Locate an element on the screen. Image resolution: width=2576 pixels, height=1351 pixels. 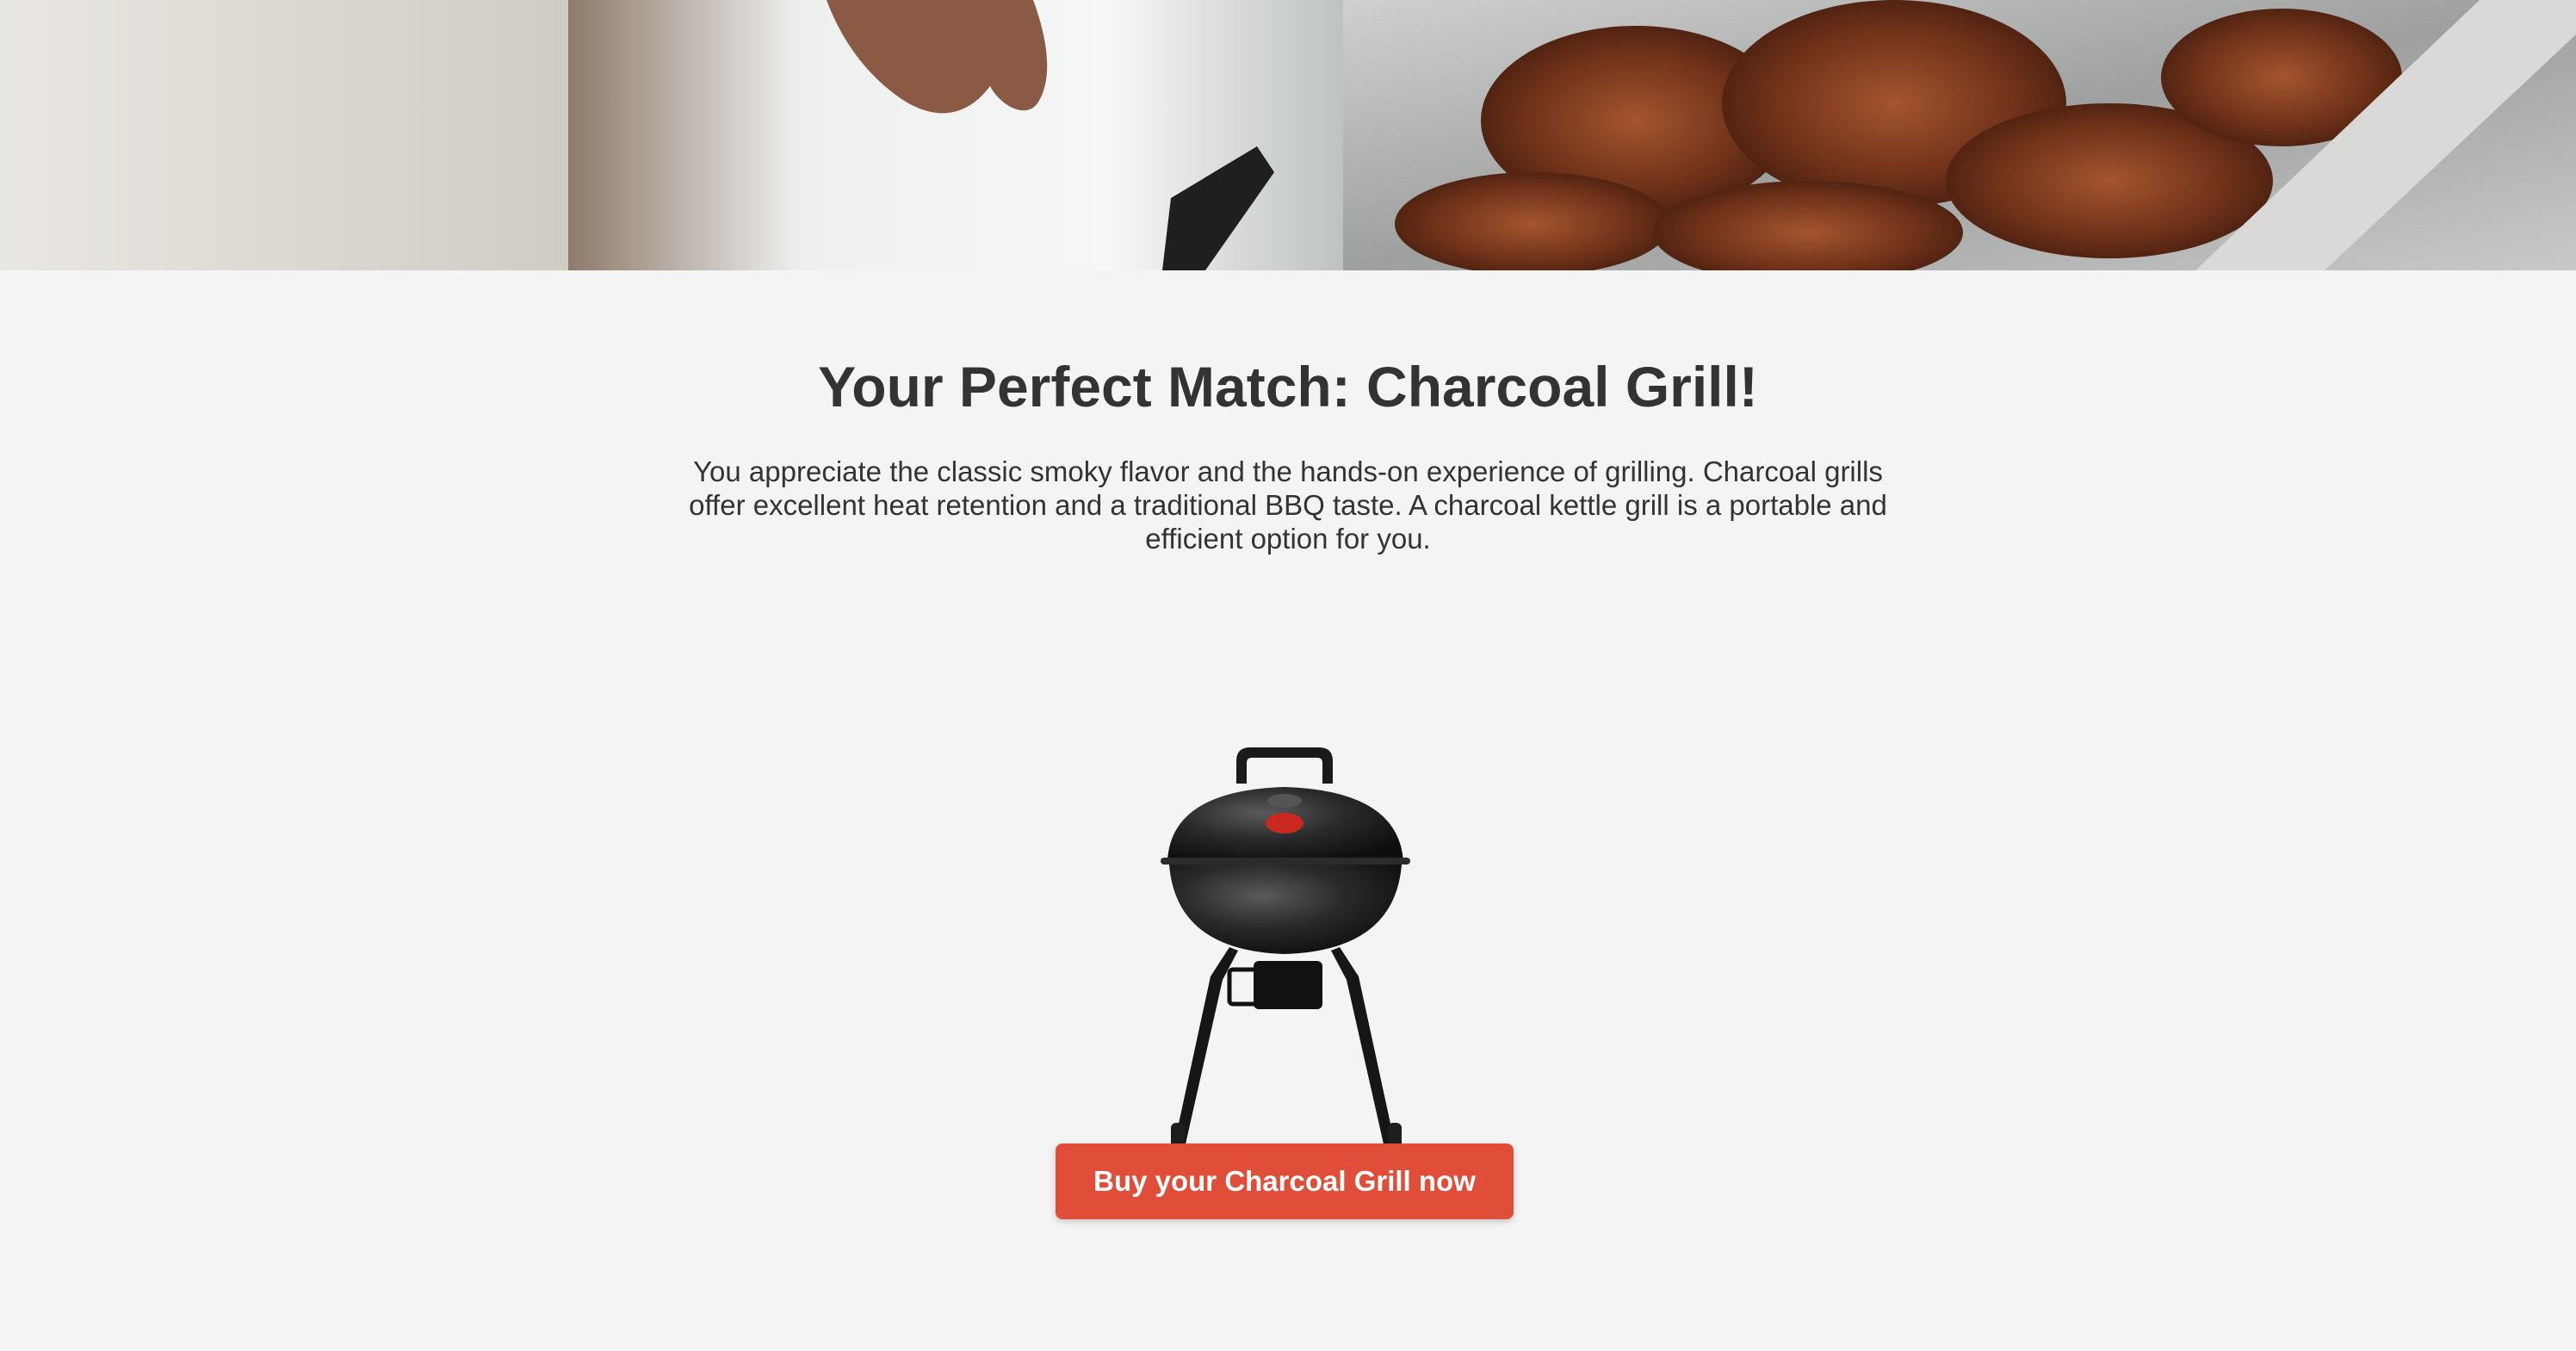
buy-charcoal-grill-button: Buy your Charcoal Grill now is located at coordinates (1285, 1181).